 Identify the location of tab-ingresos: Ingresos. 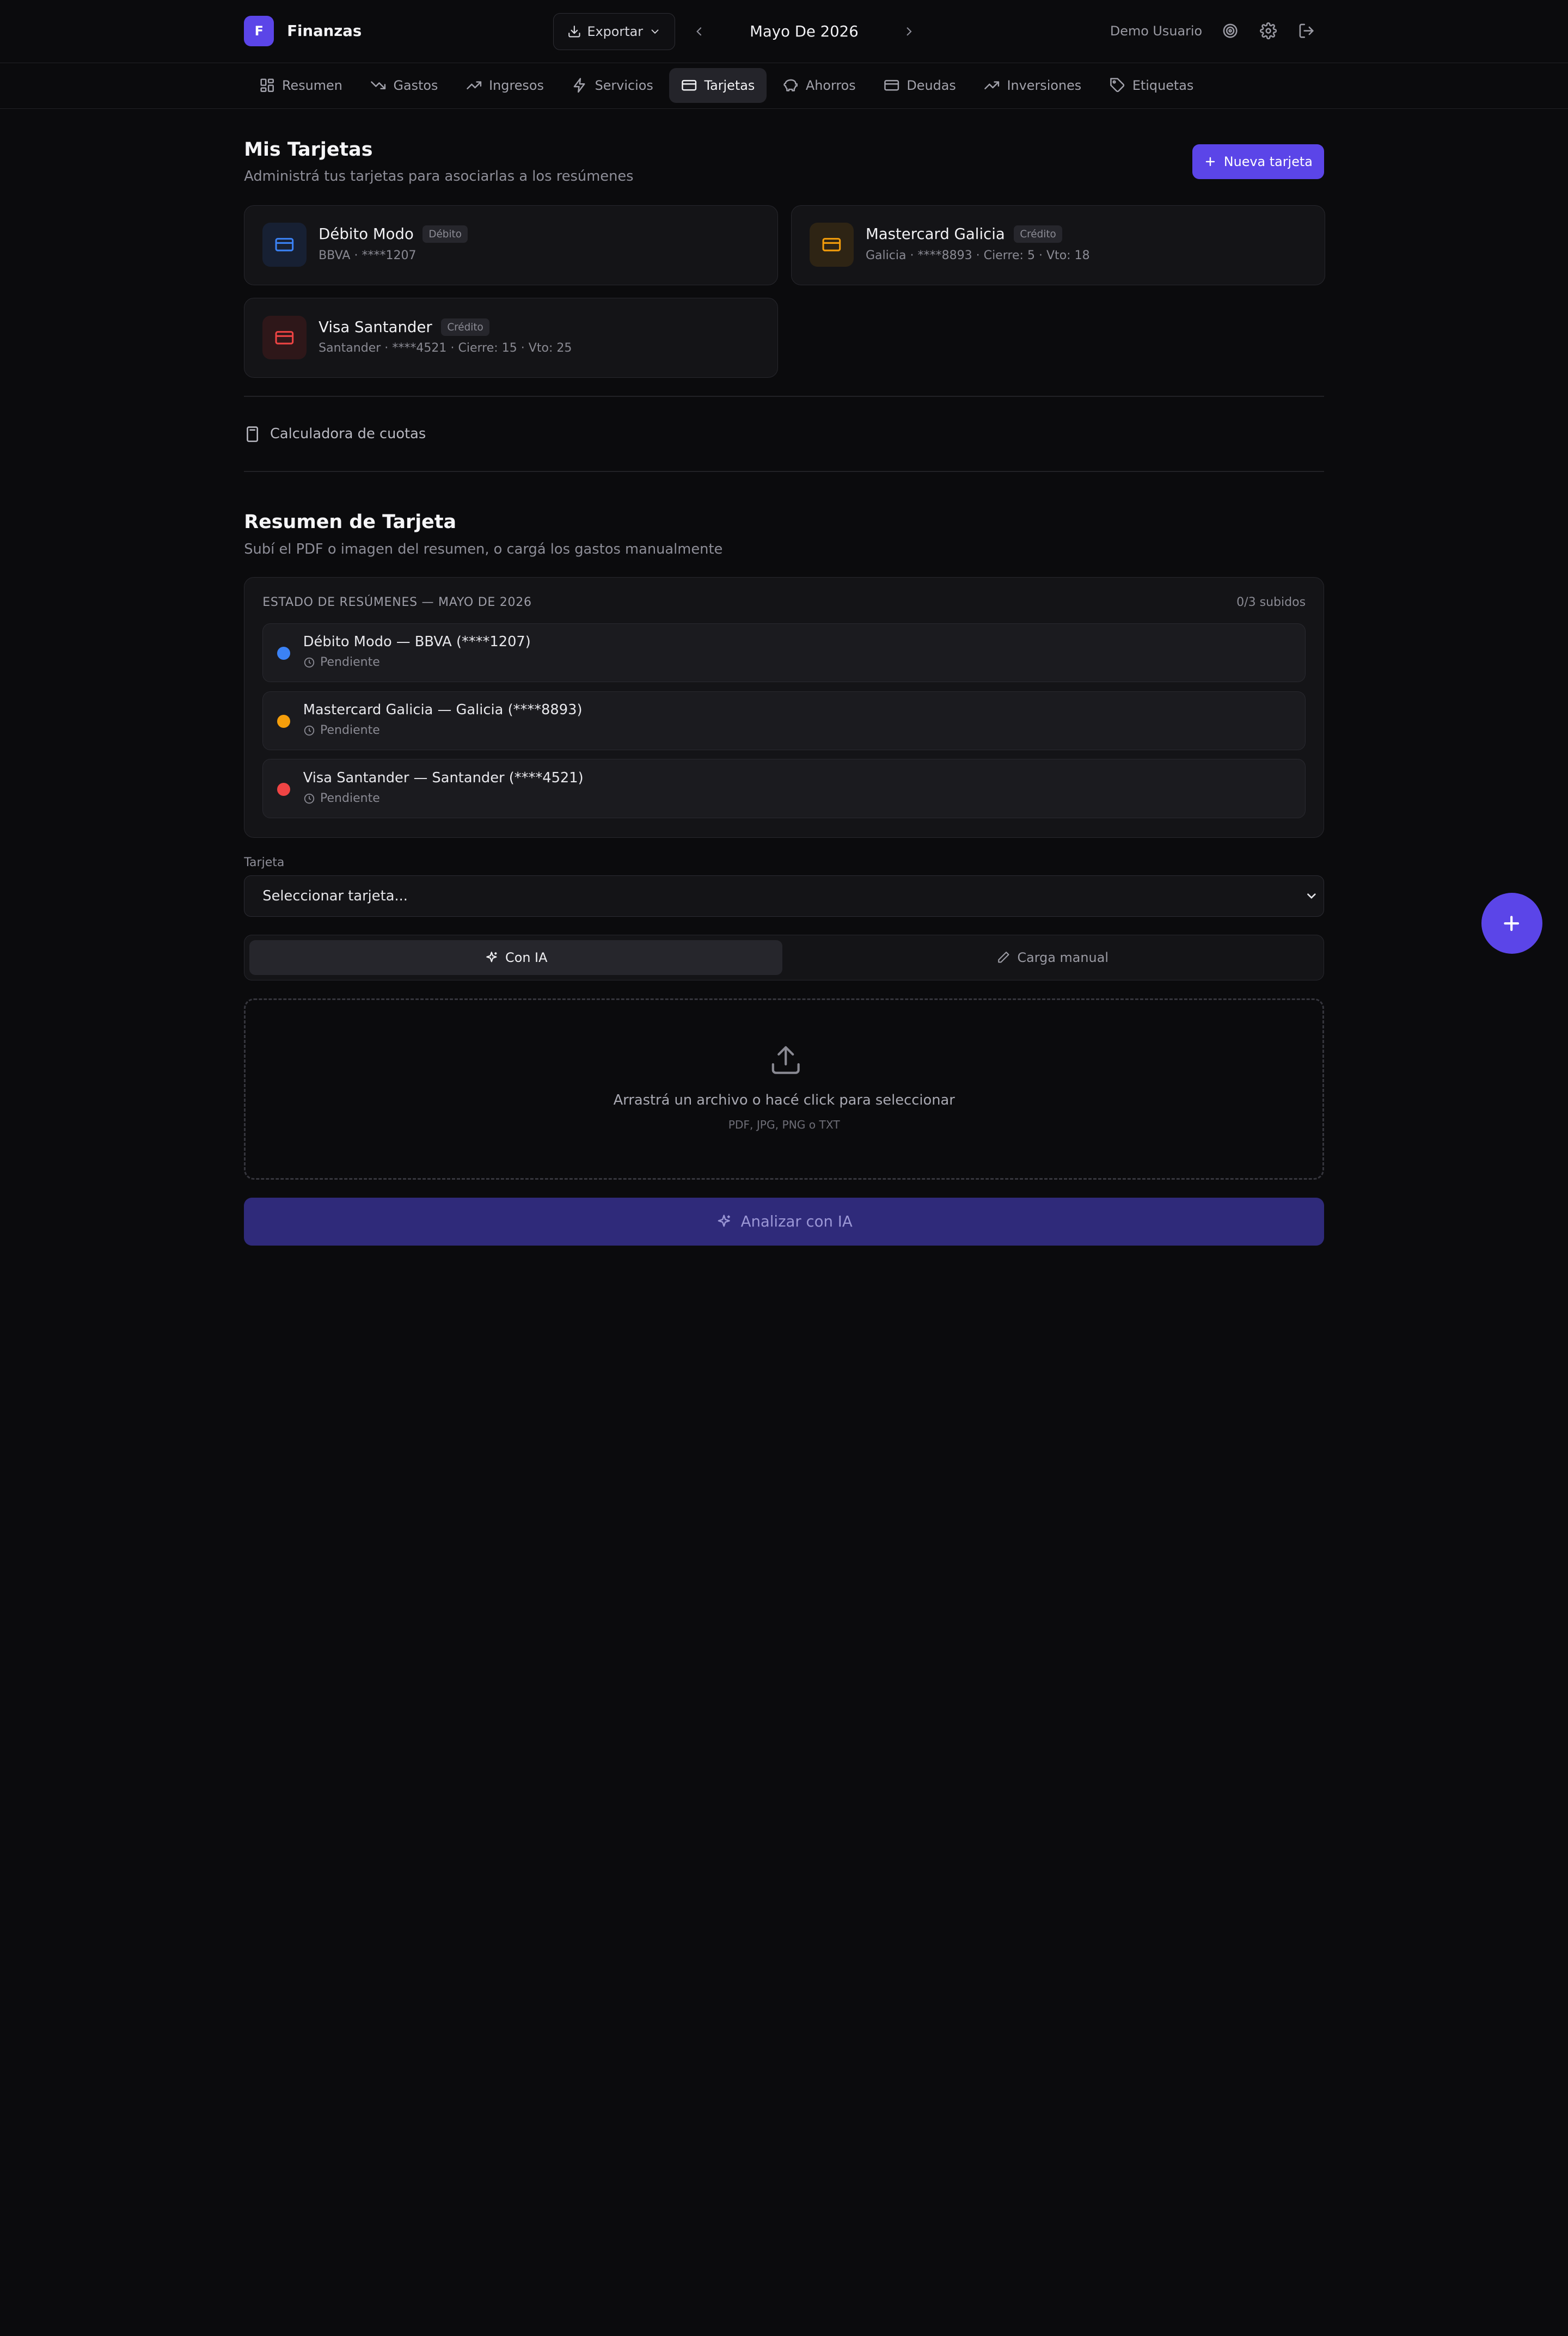
(505, 85).